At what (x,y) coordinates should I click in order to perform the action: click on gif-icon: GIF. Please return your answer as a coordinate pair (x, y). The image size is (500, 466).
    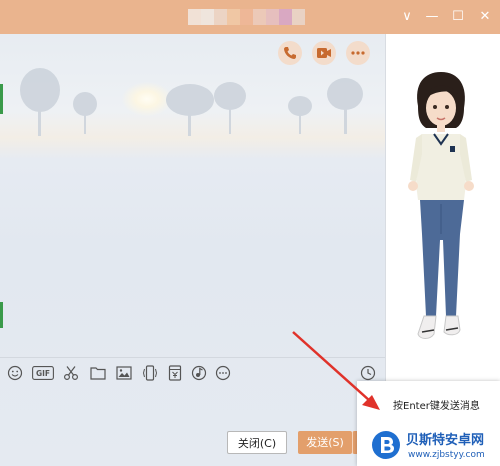
    Looking at the image, I should click on (43, 373).